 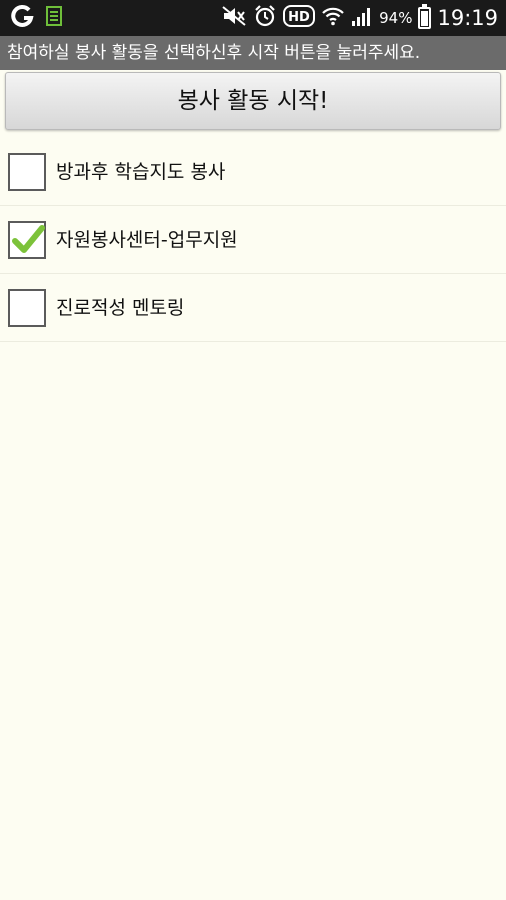 I want to click on activity-item: 진로적성 멘토링, so click(x=253, y=308).